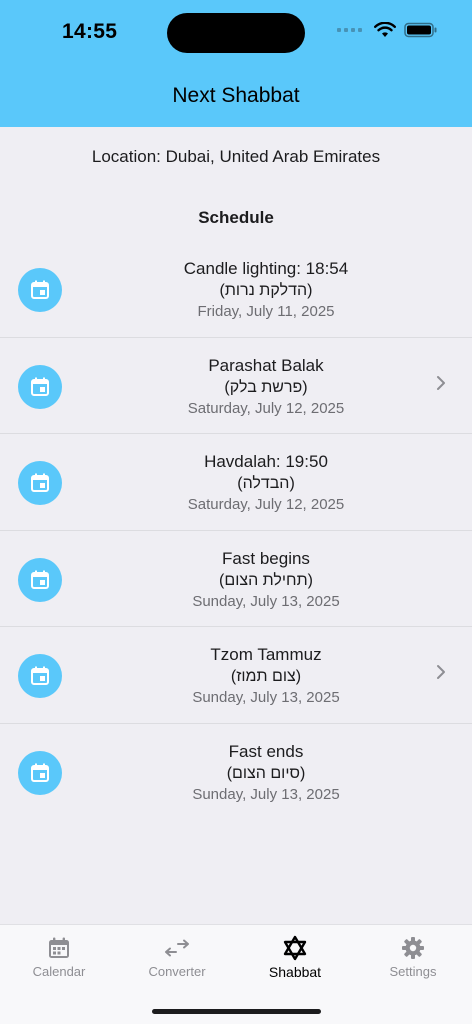 The width and height of the screenshot is (472, 1024). Describe the element at coordinates (177, 971) in the screenshot. I see `tab-label: Converter` at that location.